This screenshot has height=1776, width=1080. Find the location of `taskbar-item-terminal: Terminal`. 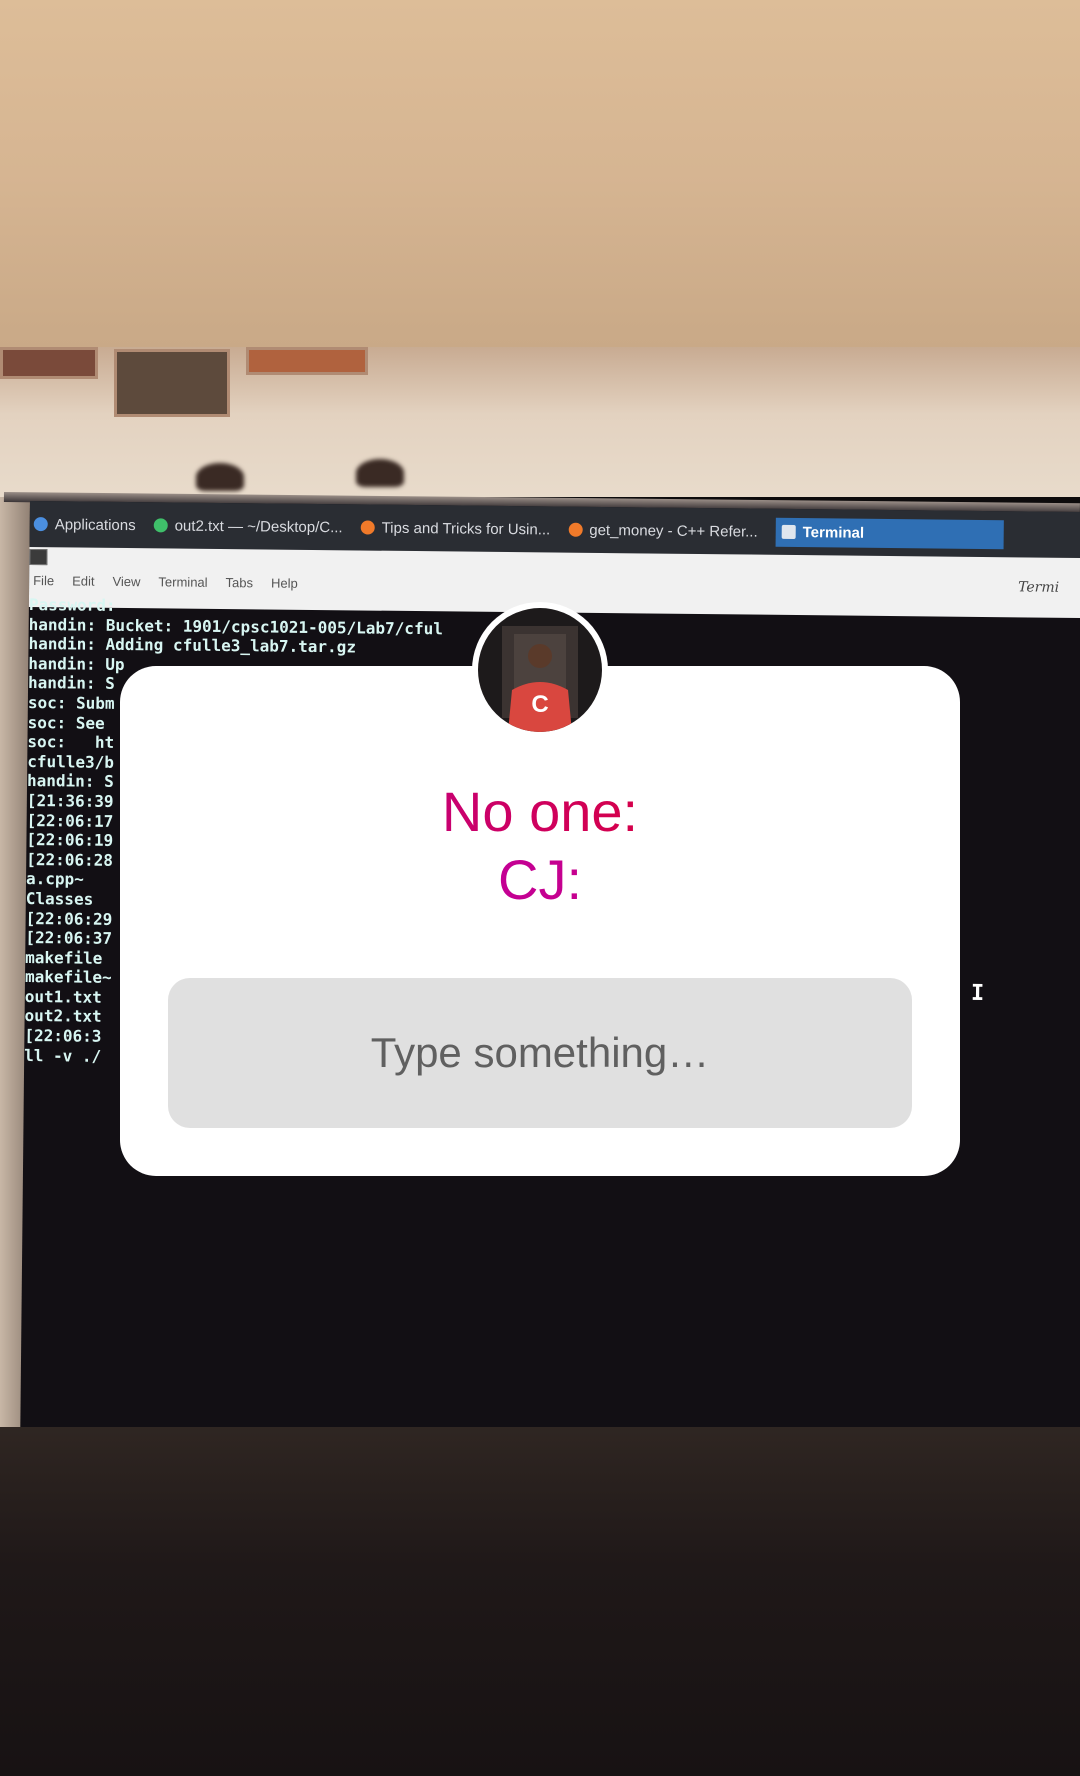

taskbar-item-terminal: Terminal is located at coordinates (890, 533).